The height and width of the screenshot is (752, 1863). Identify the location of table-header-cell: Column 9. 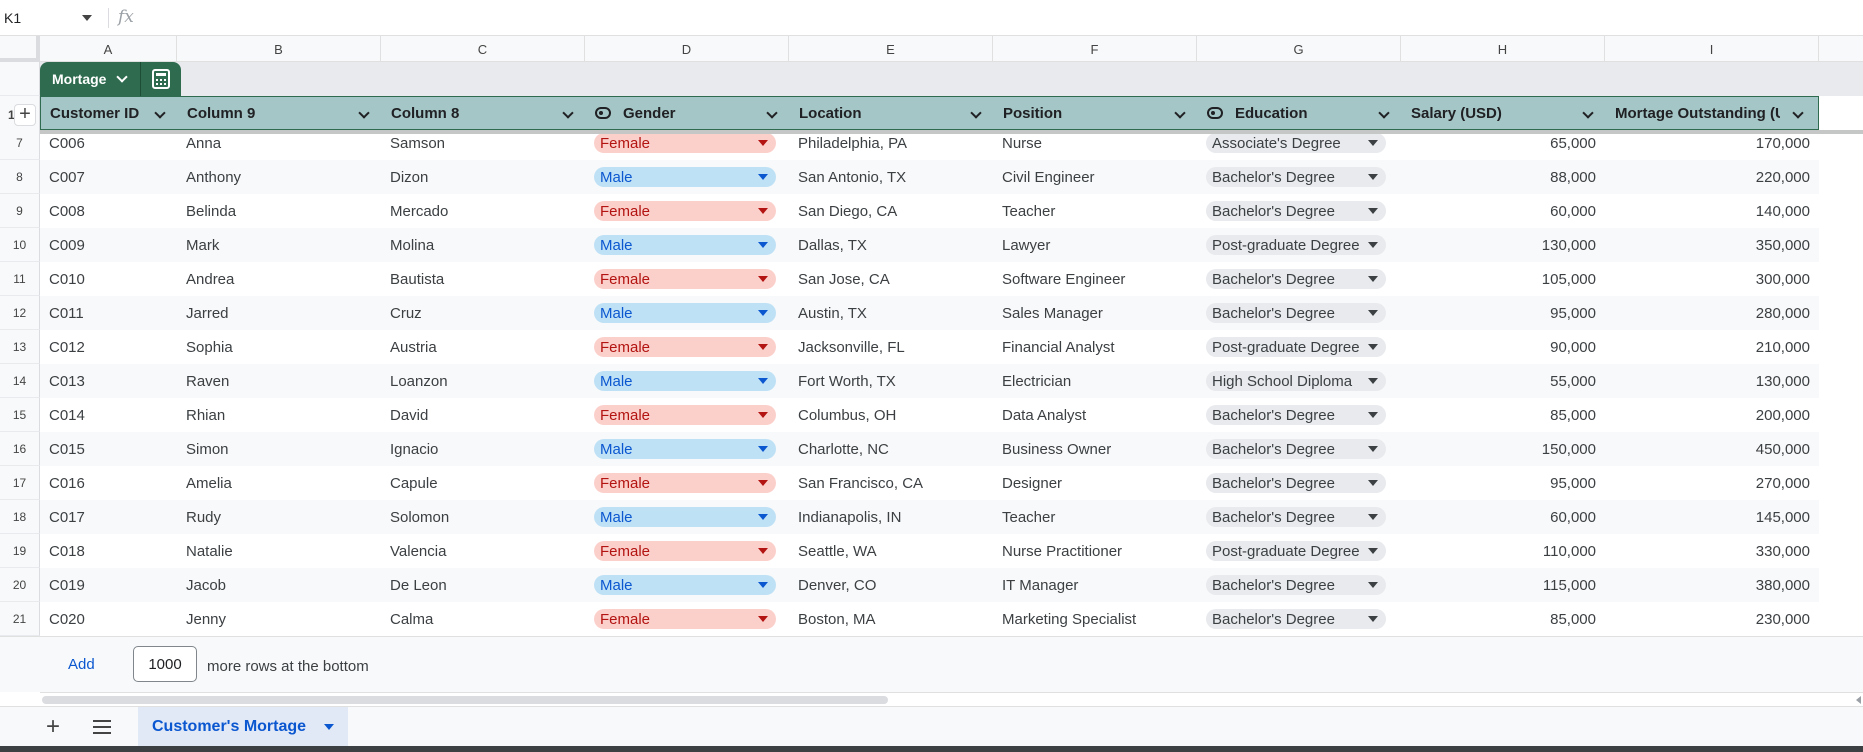
(280, 113).